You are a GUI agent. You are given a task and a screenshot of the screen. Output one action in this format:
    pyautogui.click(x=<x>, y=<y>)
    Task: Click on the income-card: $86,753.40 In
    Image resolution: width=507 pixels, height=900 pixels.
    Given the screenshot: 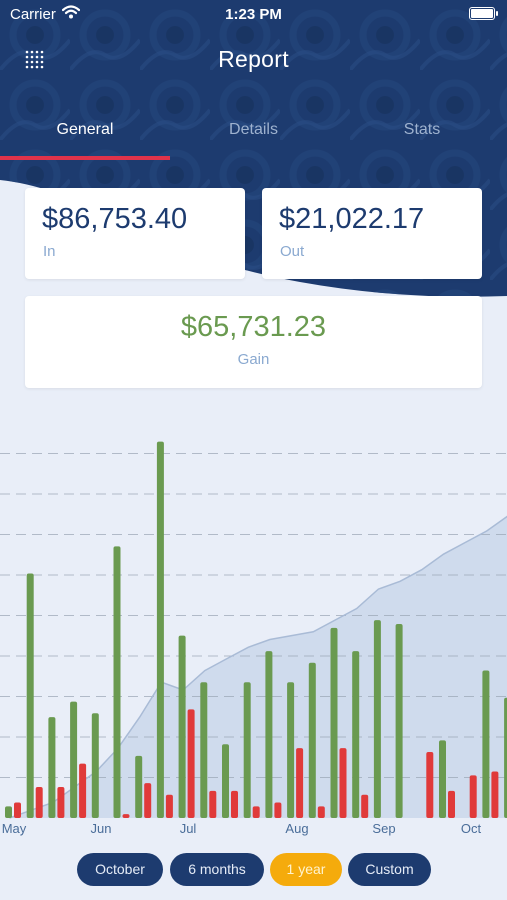 What is the action you would take?
    pyautogui.click(x=135, y=233)
    